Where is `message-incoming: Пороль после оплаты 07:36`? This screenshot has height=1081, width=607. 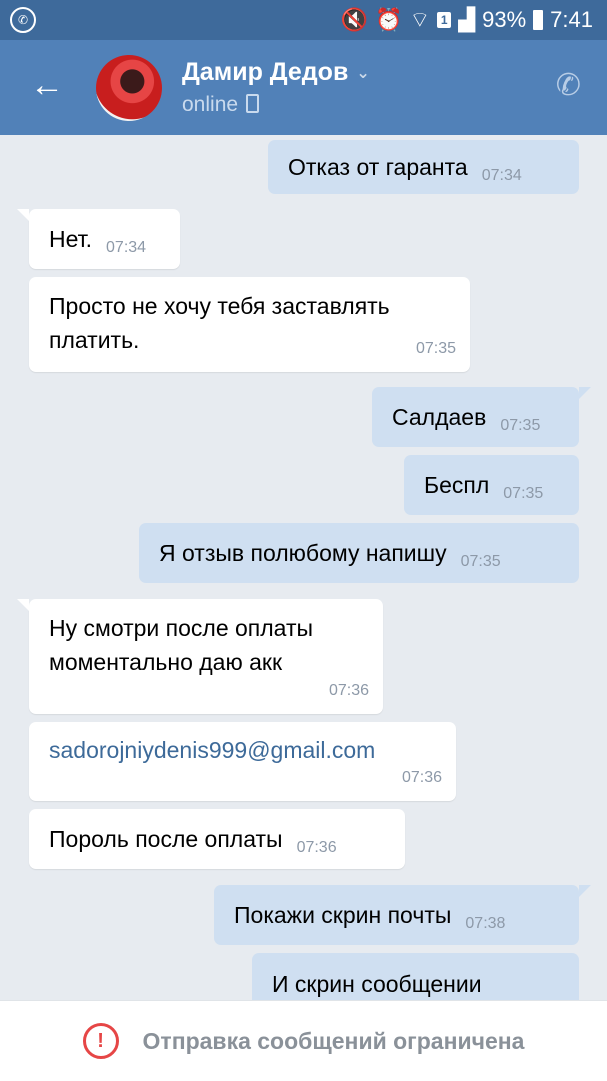
message-incoming: Пороль после оплаты 07:36 is located at coordinates (217, 839).